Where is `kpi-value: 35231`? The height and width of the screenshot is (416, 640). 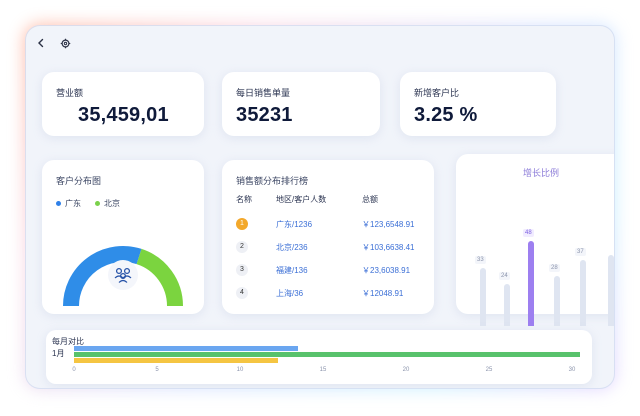
kpi-value: 35231 is located at coordinates (264, 115).